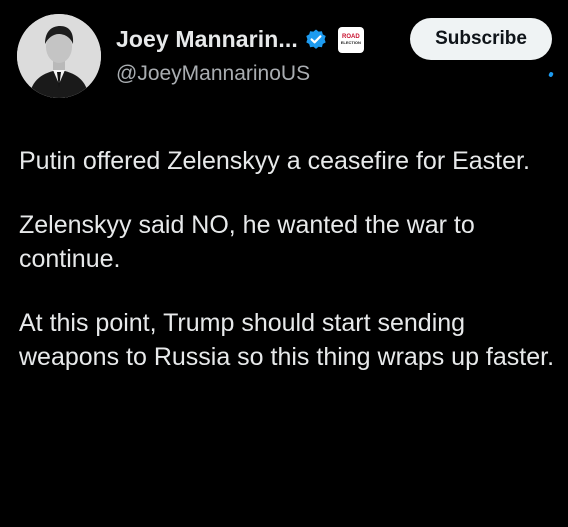  I want to click on verified-check-icon, so click(316, 40).